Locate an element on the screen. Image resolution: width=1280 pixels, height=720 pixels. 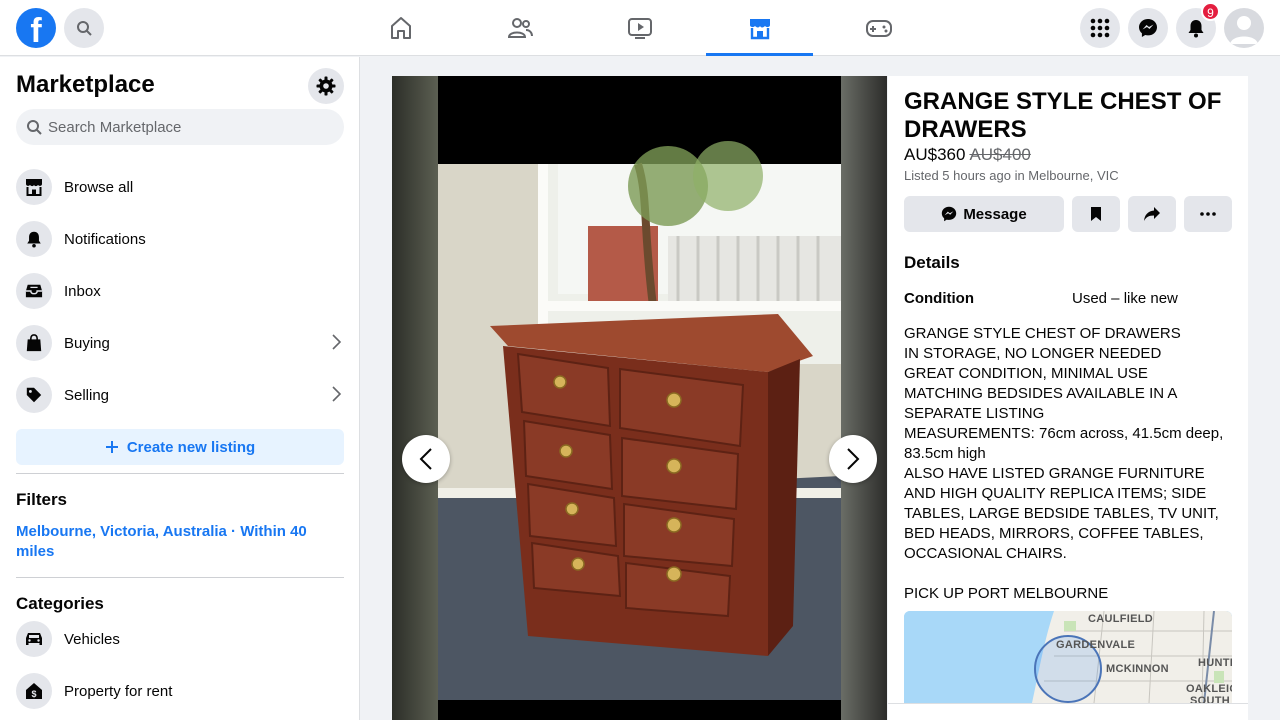
ellipsis-icon is located at coordinates (1208, 214).